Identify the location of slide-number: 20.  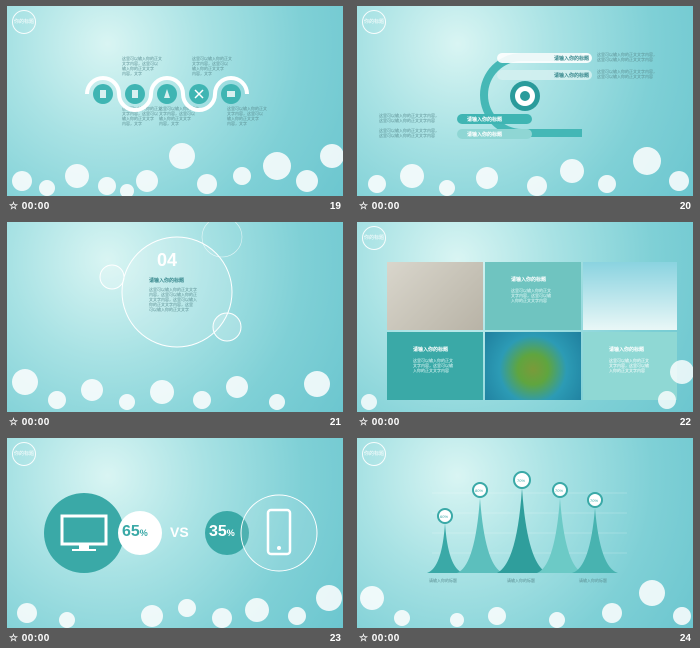
(685, 206).